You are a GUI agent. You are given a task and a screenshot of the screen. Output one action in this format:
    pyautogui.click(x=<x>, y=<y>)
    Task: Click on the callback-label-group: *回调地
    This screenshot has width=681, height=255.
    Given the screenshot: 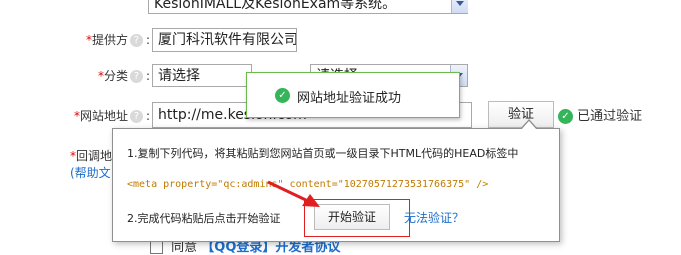 What is the action you would take?
    pyautogui.click(x=90, y=156)
    